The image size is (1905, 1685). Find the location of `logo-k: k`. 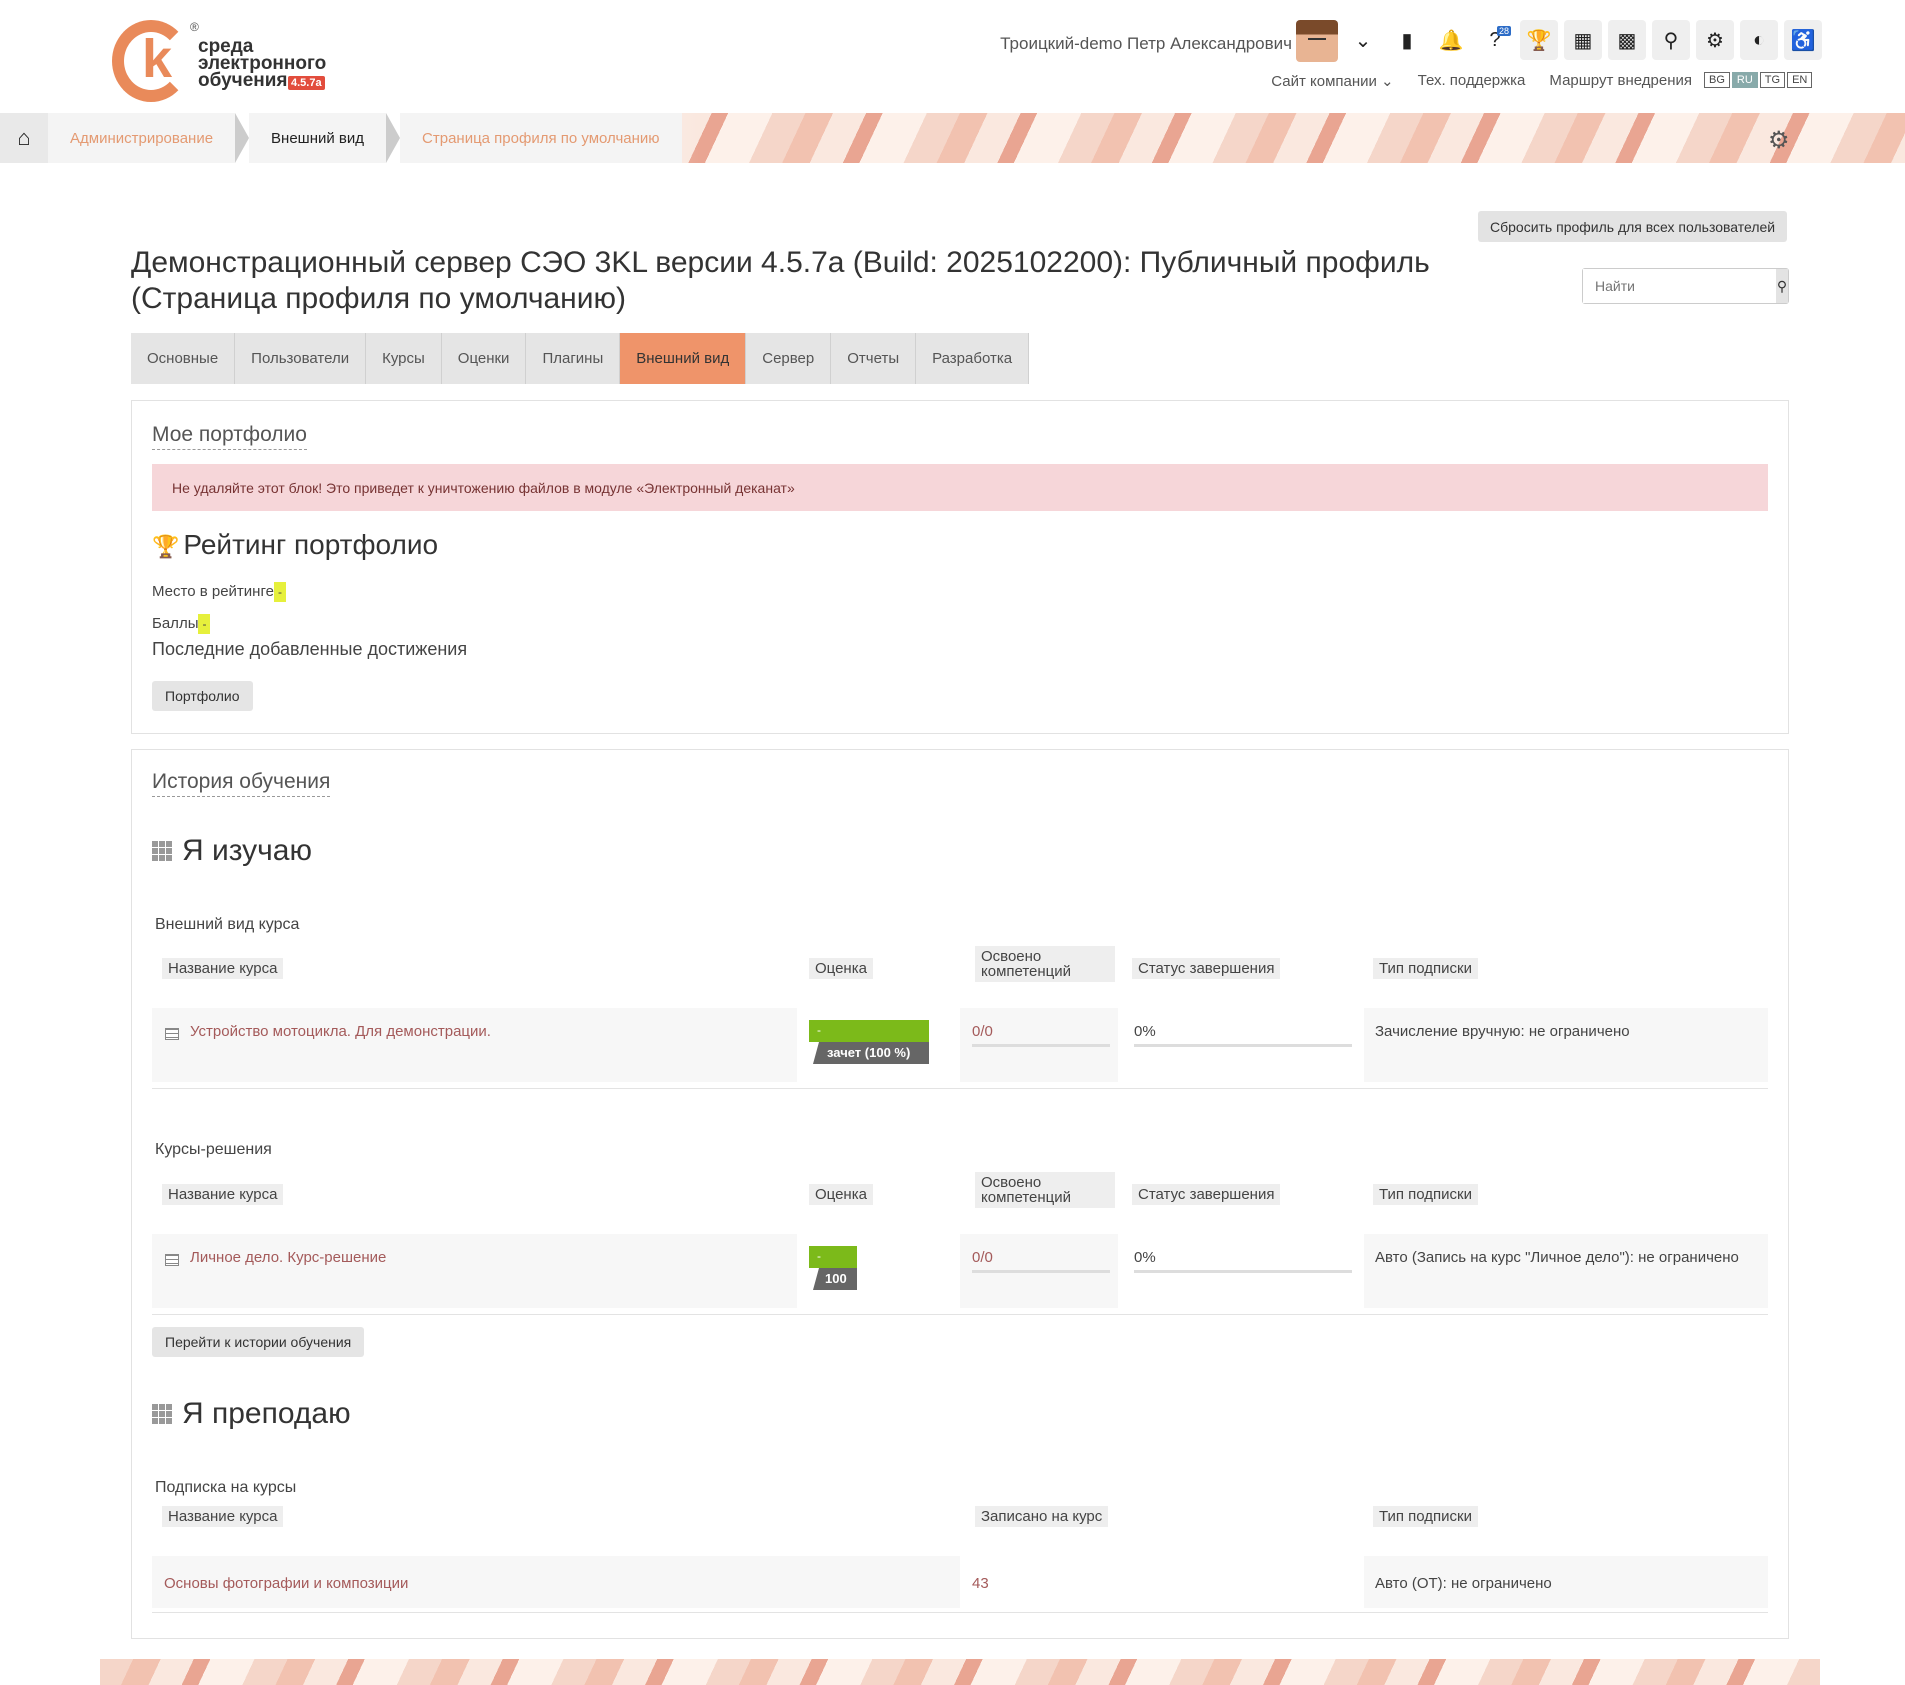

logo-k: k is located at coordinates (157, 59).